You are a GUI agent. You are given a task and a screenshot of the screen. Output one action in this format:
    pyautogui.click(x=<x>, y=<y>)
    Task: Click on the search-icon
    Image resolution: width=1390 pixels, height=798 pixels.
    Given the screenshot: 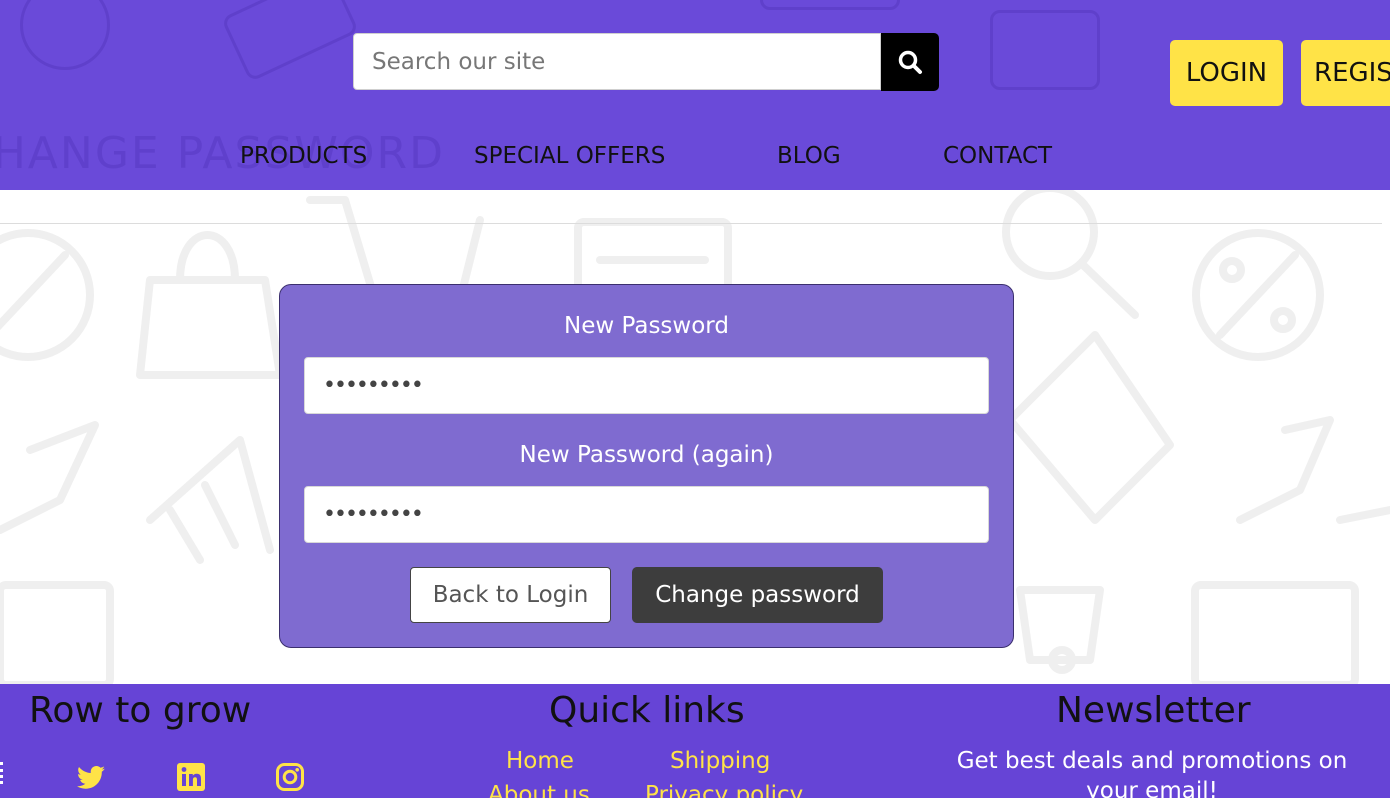 What is the action you would take?
    pyautogui.click(x=910, y=62)
    